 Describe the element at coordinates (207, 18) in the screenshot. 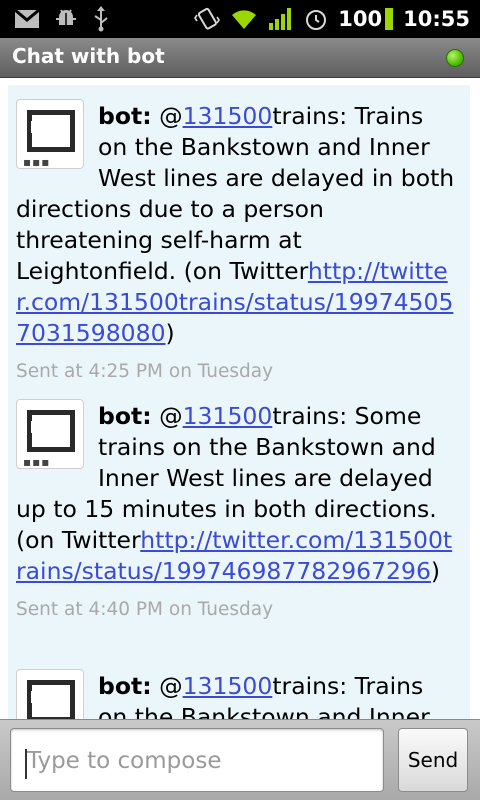

I see `vibrate-icon` at that location.